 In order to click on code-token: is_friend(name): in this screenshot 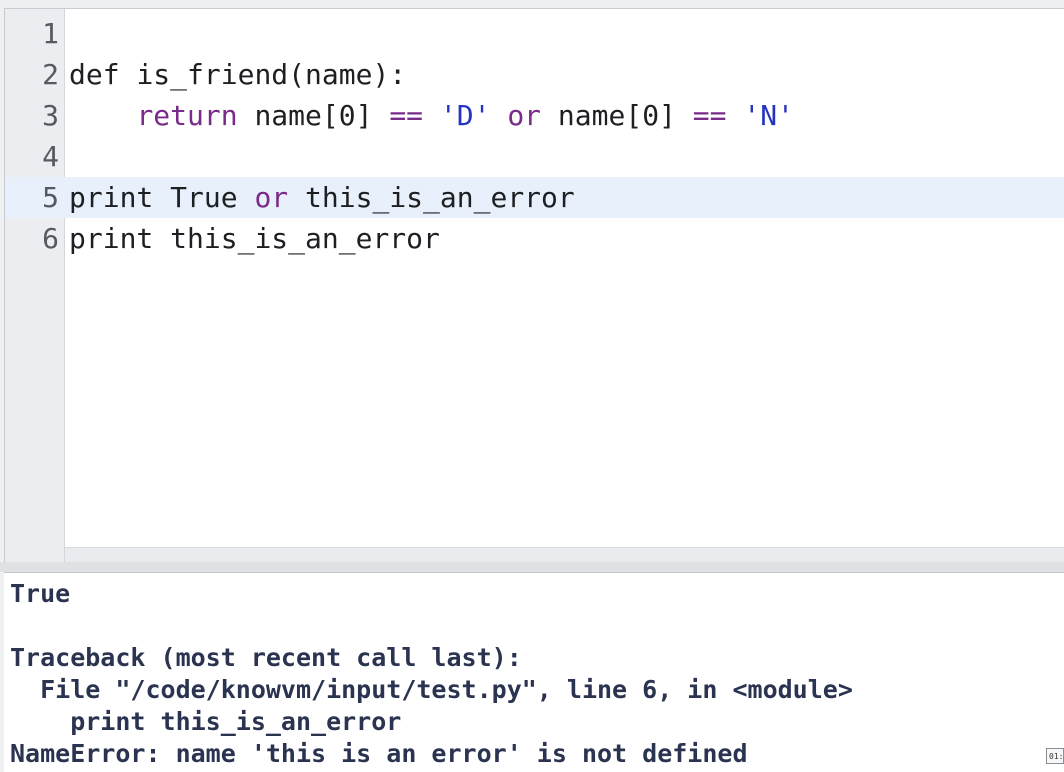, I will do `click(271, 74)`.